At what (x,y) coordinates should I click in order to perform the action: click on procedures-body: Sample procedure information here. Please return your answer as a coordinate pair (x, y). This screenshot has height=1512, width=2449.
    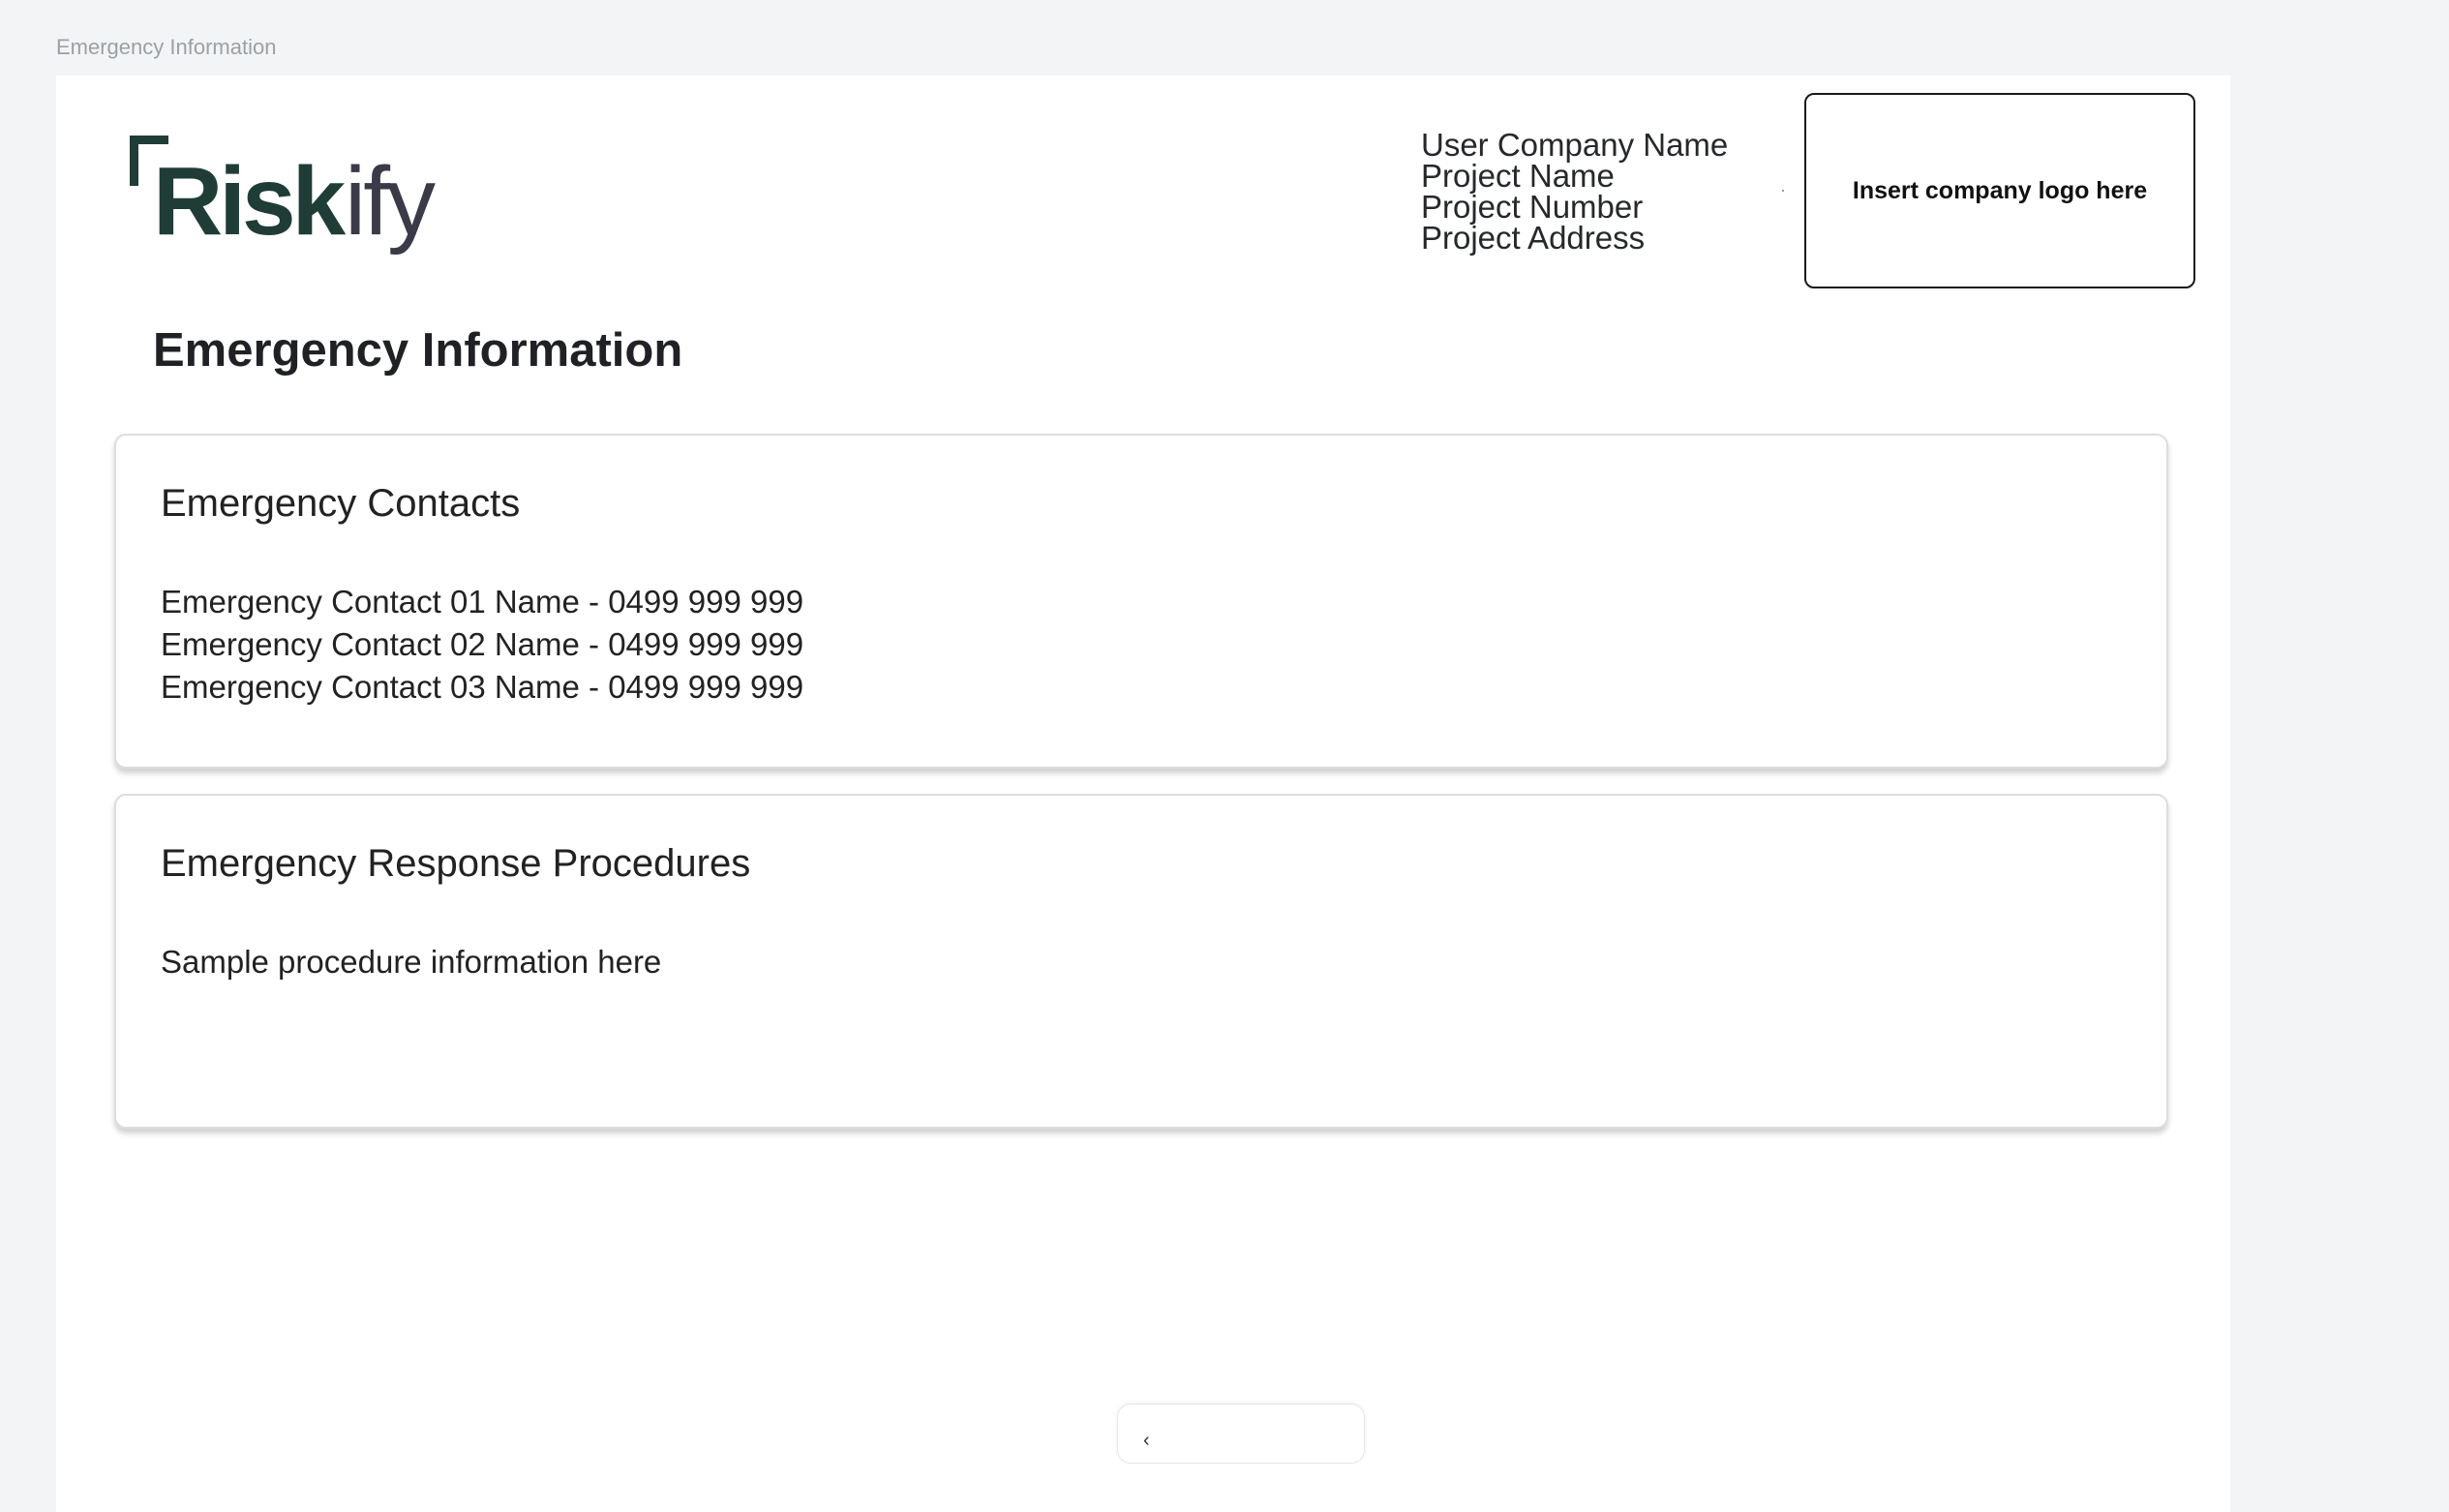
    Looking at the image, I should click on (411, 962).